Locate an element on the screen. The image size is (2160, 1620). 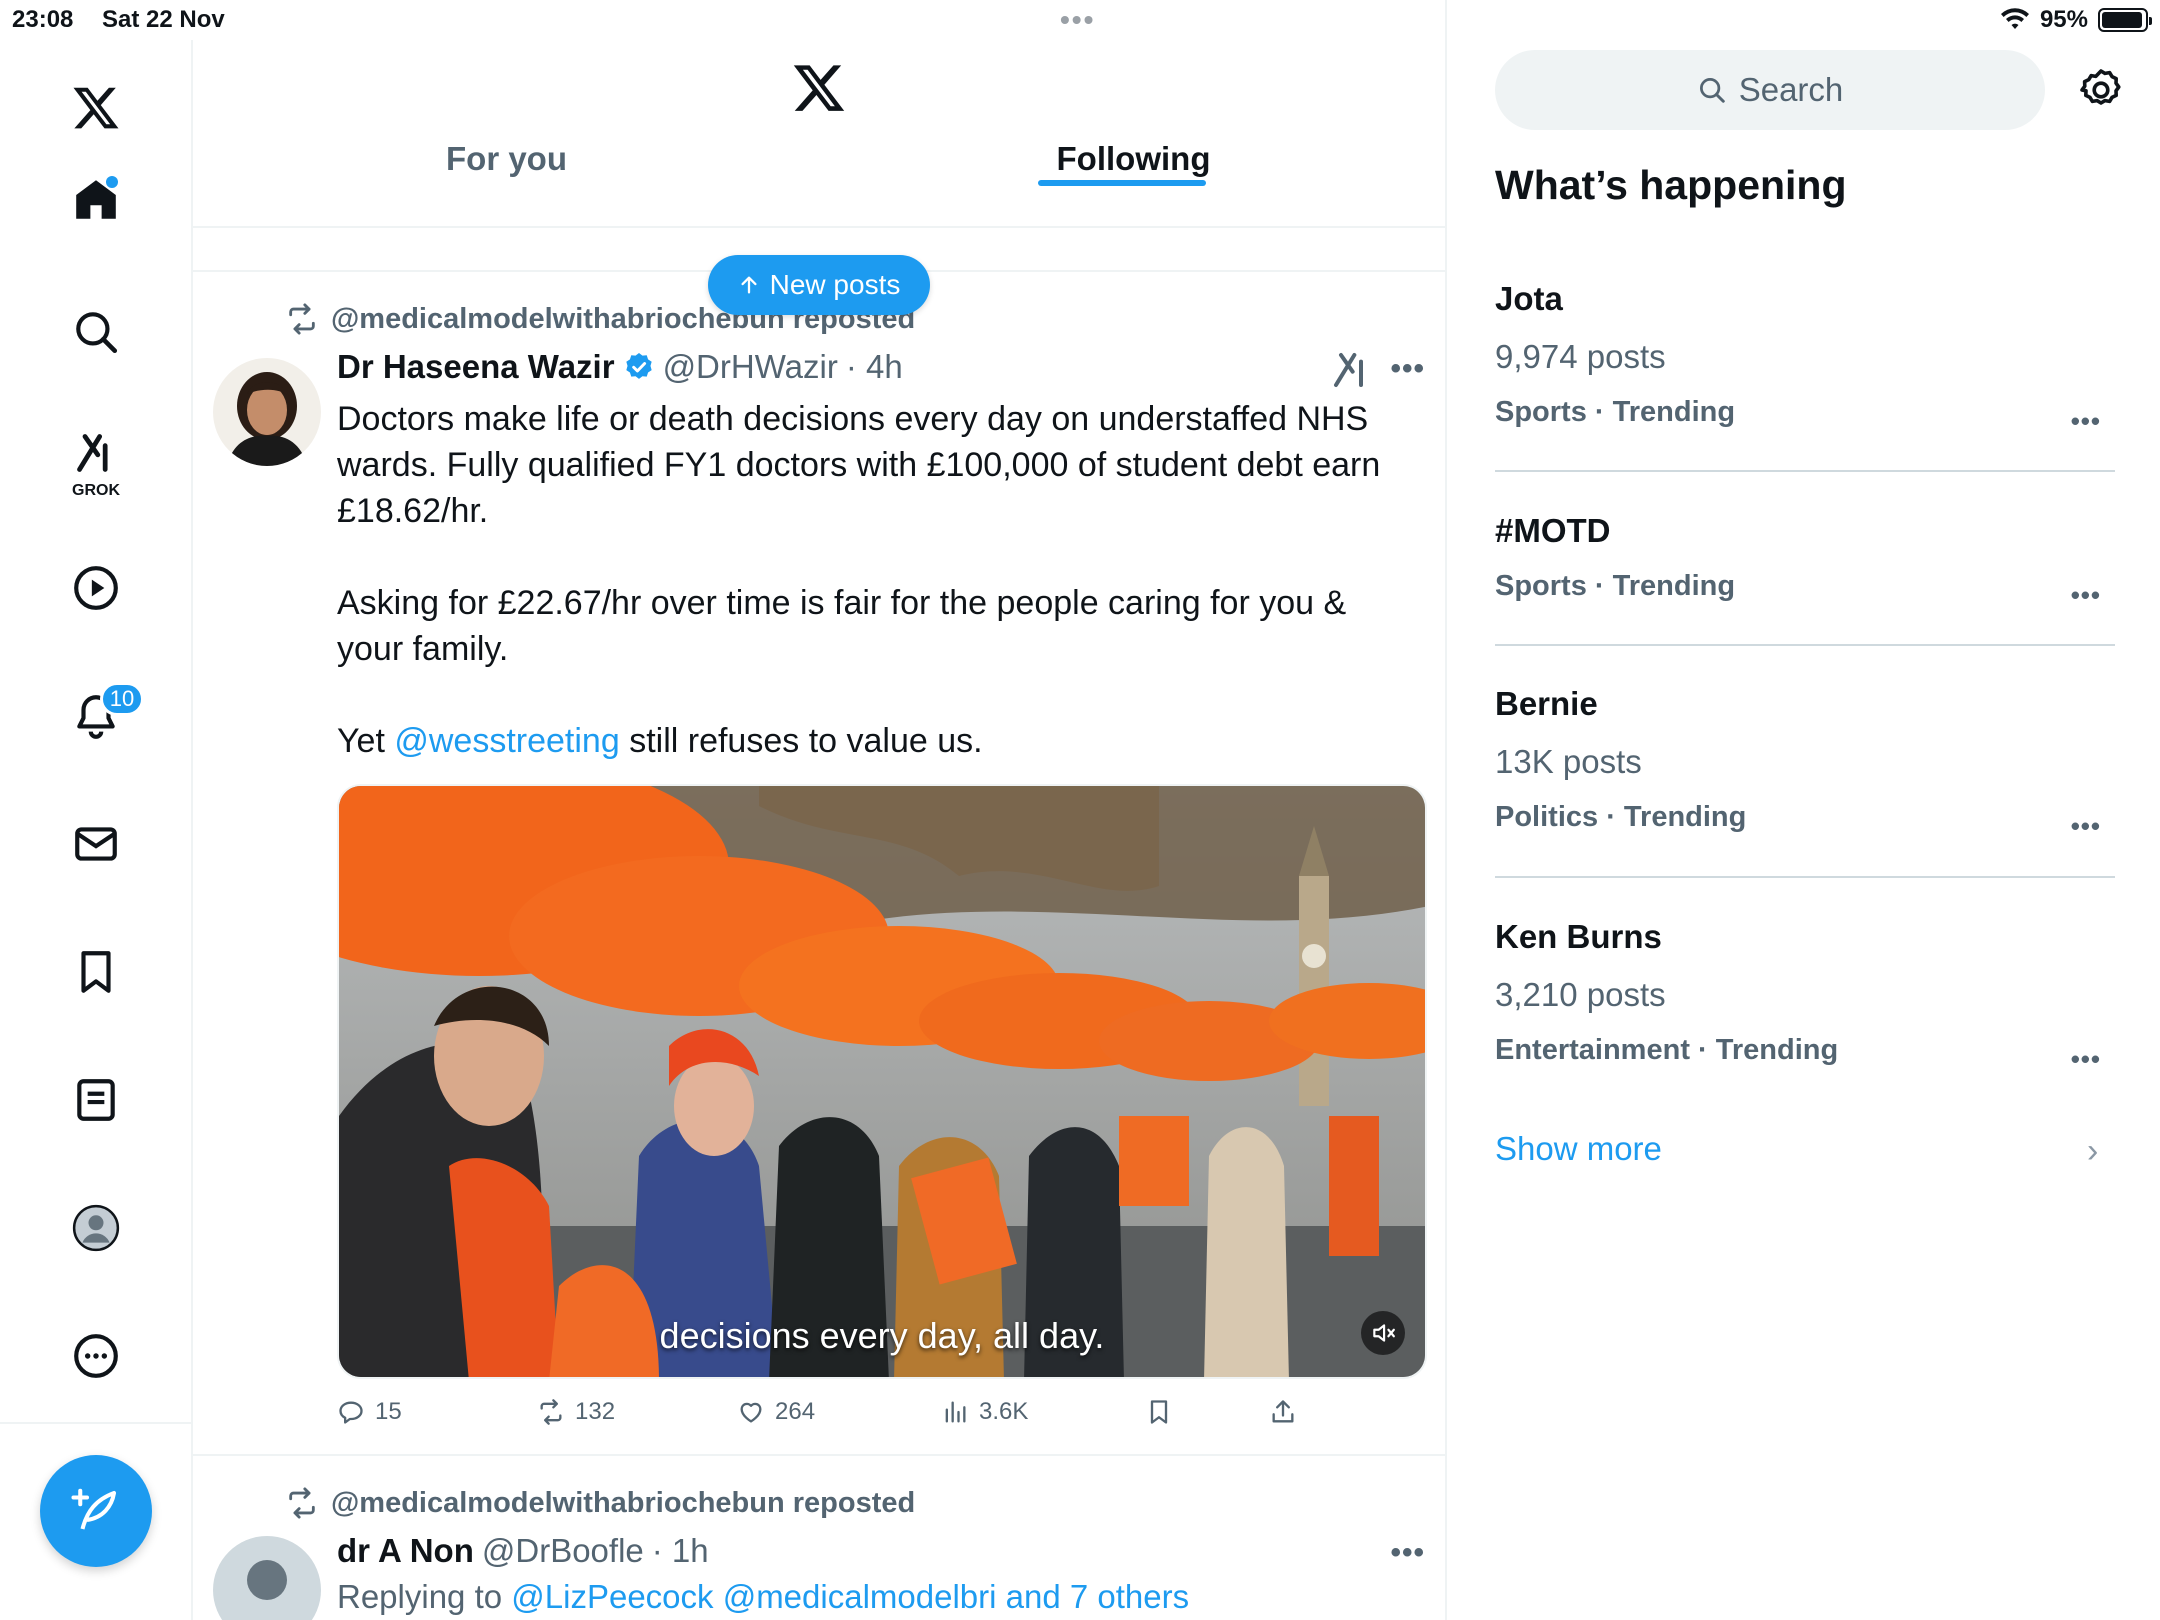
post-author: dr A Non @DrBoofle · 1h is located at coordinates (523, 1551).